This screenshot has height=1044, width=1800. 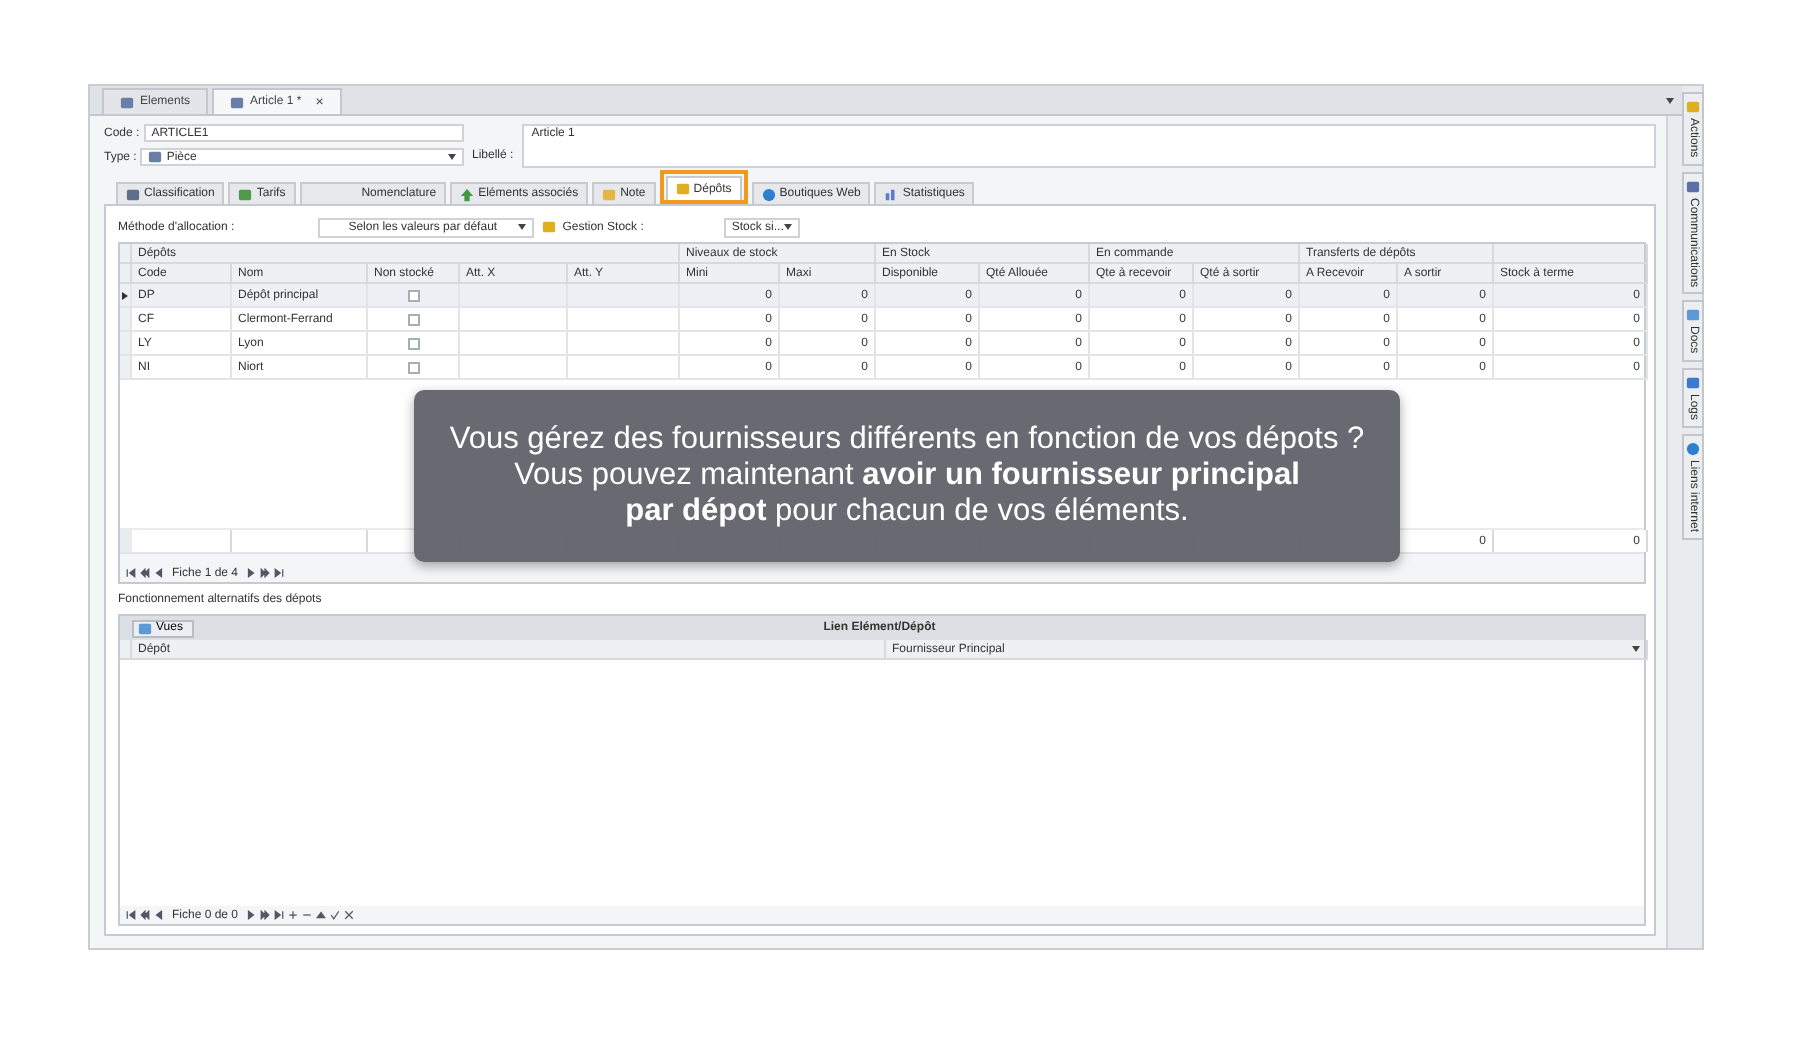 What do you see at coordinates (907, 476) in the screenshot?
I see `announcement-text: Vous gérez des fournisseurs différents en fonction de vos dépots ? Vous pouvez maintenant avoir un fournisseur principal par dépot pour chacun de vos éléments.` at bounding box center [907, 476].